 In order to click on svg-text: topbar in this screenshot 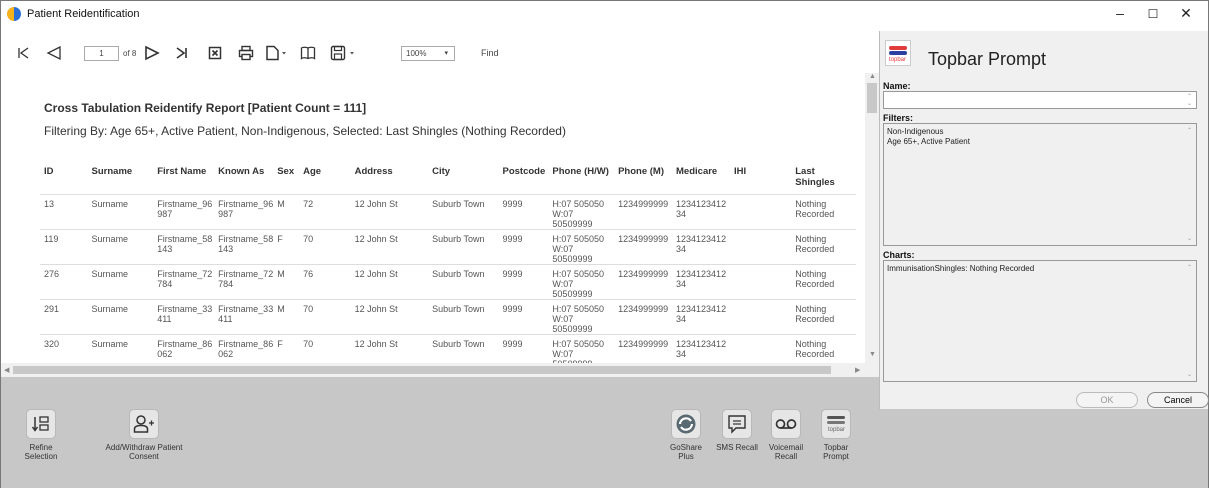, I will do `click(836, 430)`.